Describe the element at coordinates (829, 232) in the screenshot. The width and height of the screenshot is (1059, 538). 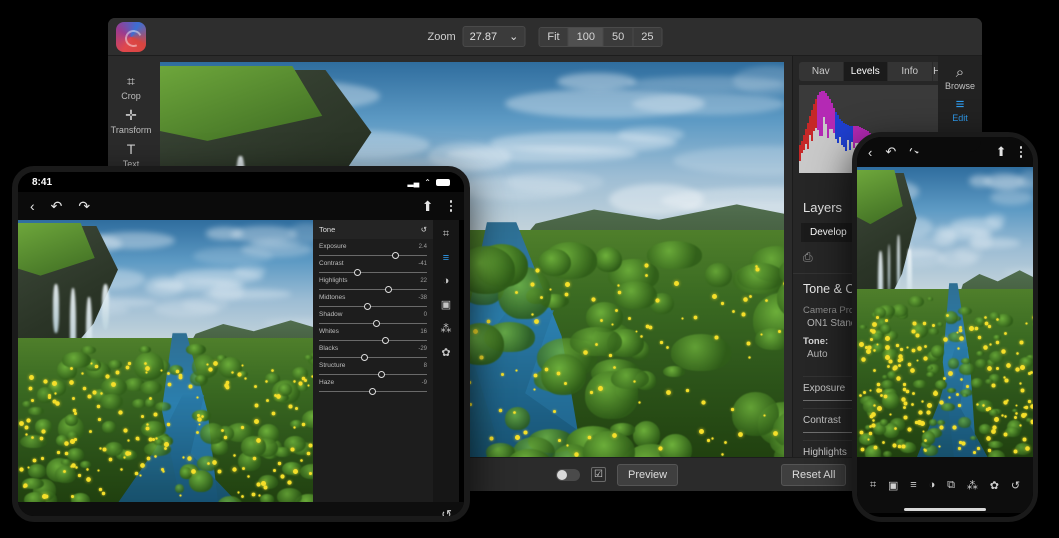
I see `tab-develop: Develop` at that location.